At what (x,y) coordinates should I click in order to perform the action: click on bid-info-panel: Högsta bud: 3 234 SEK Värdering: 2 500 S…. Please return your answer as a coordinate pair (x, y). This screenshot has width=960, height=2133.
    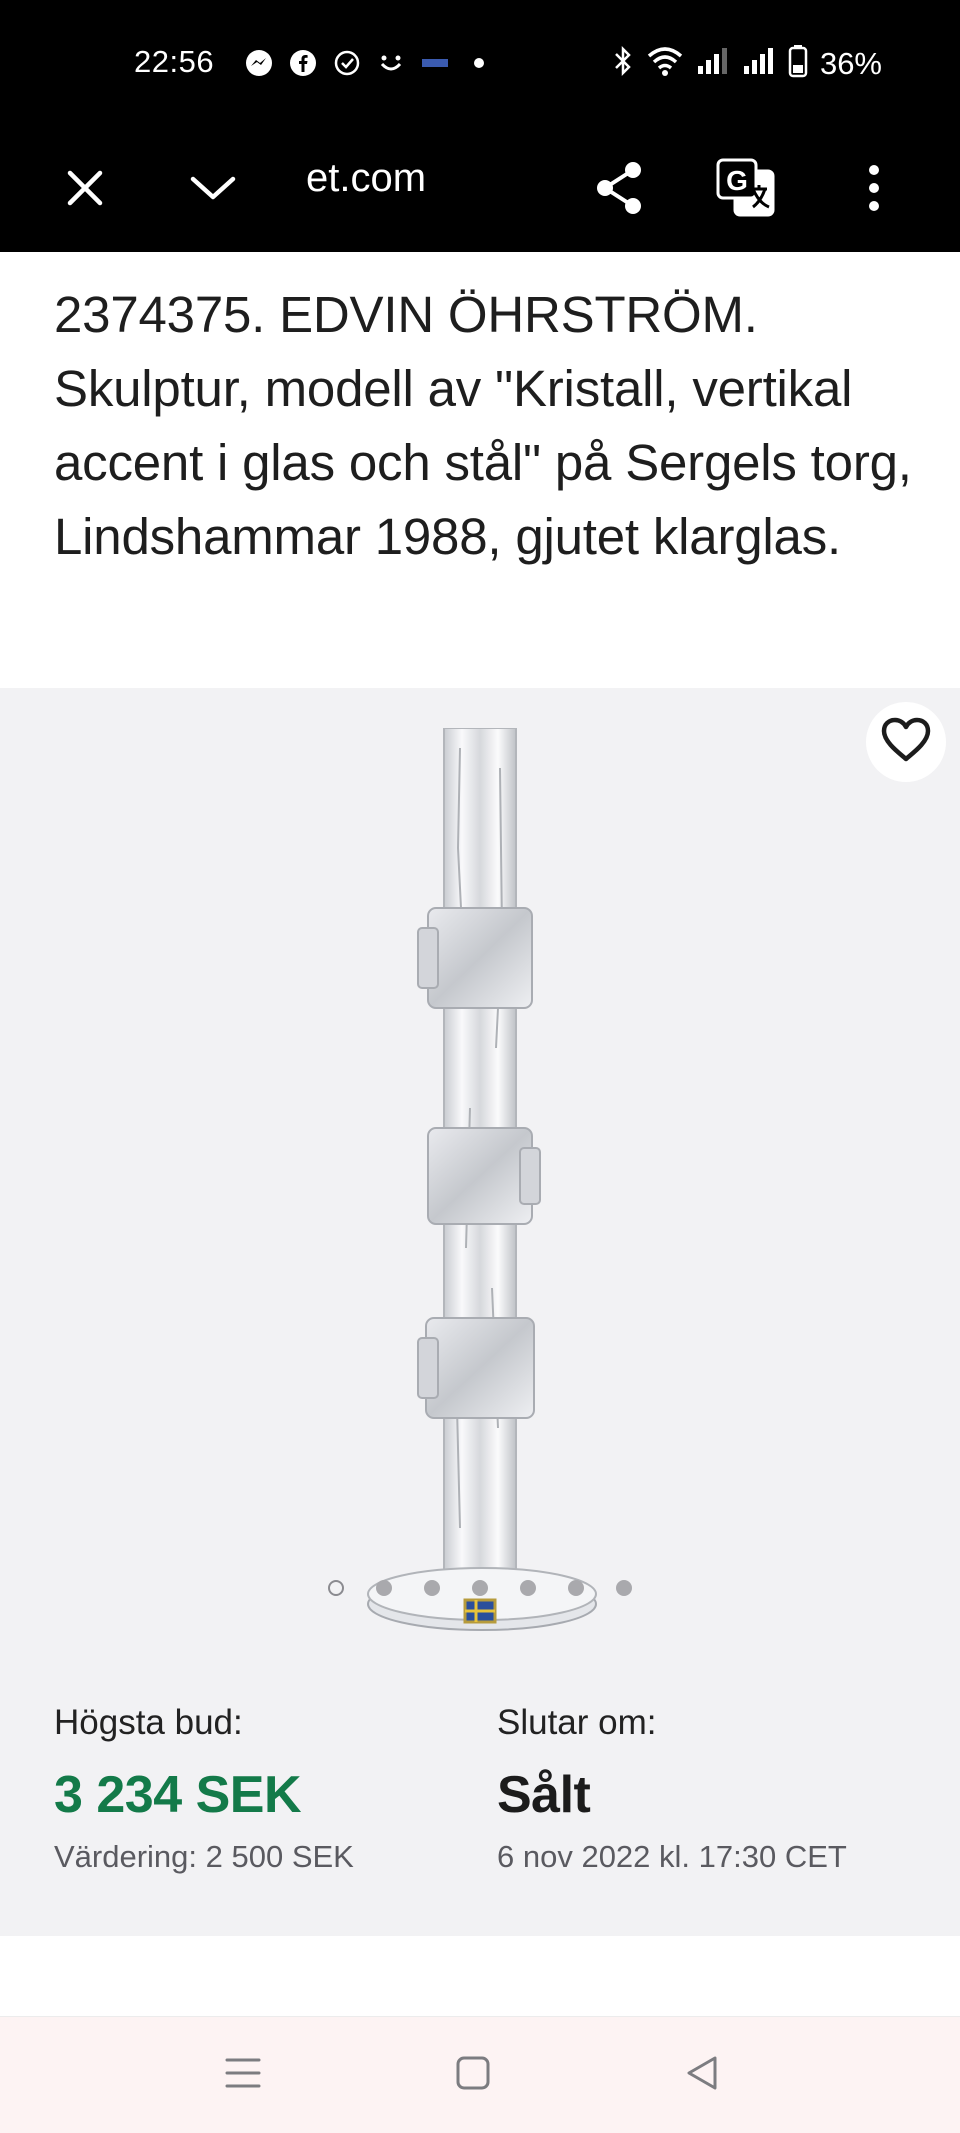
    Looking at the image, I should click on (480, 1792).